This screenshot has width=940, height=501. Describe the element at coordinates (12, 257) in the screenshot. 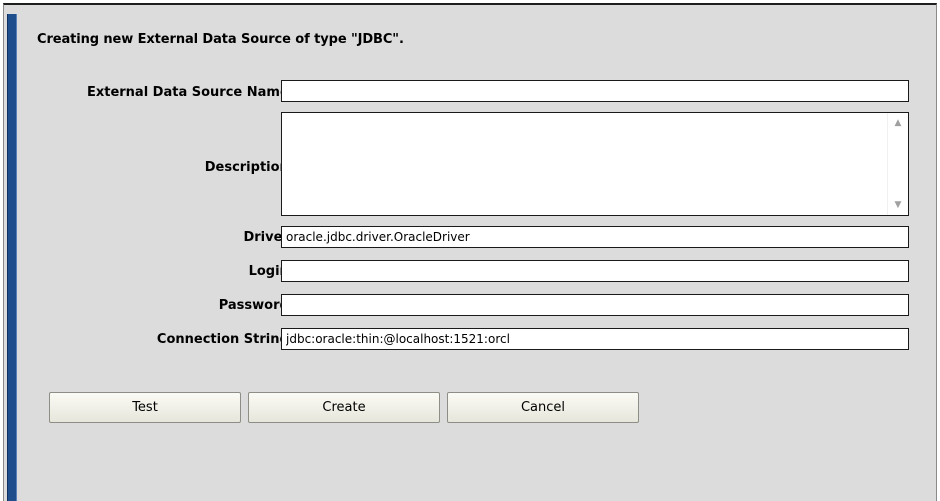

I see `left-accent-bar` at that location.